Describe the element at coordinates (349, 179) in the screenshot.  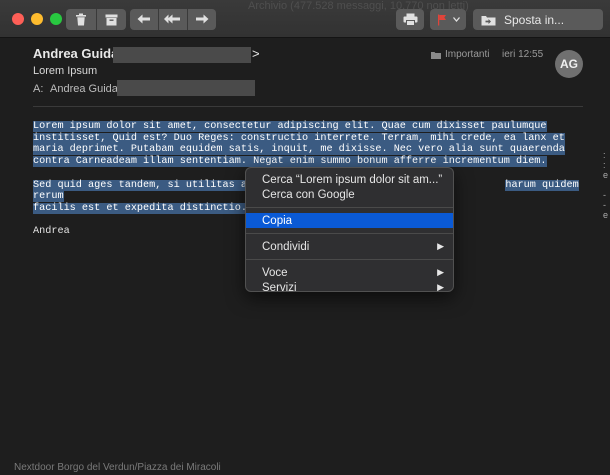
I see `menu-item-search-selection: Cerca “Lorem ipsum dolor sit am...”` at that location.